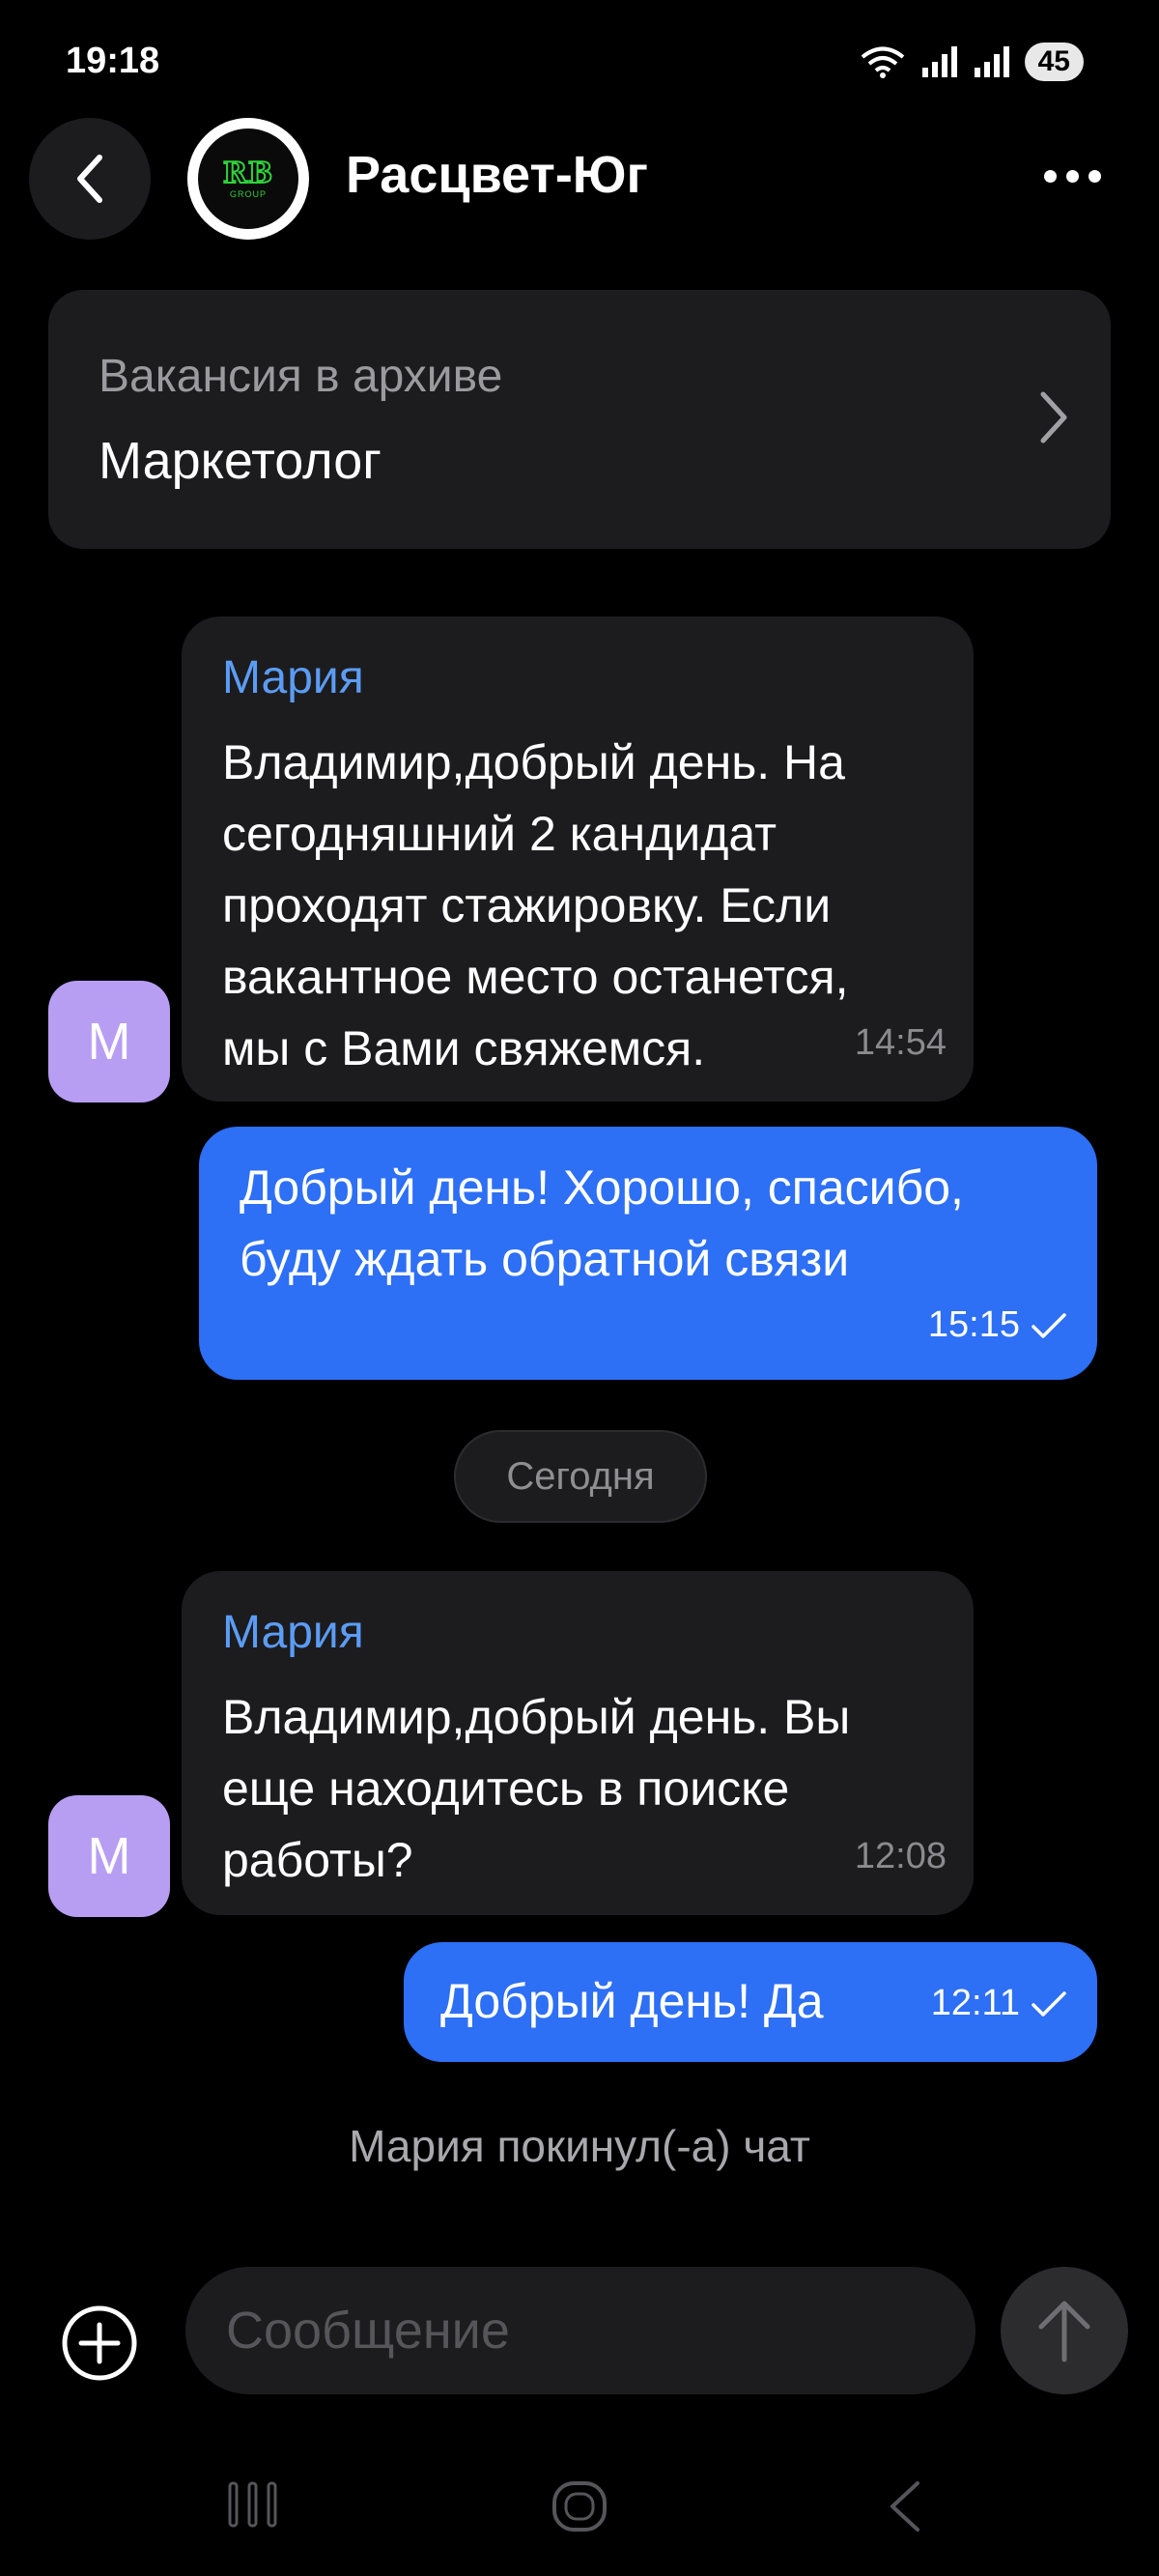 This screenshot has height=2576, width=1159. I want to click on message-time: 15:15, so click(973, 1325).